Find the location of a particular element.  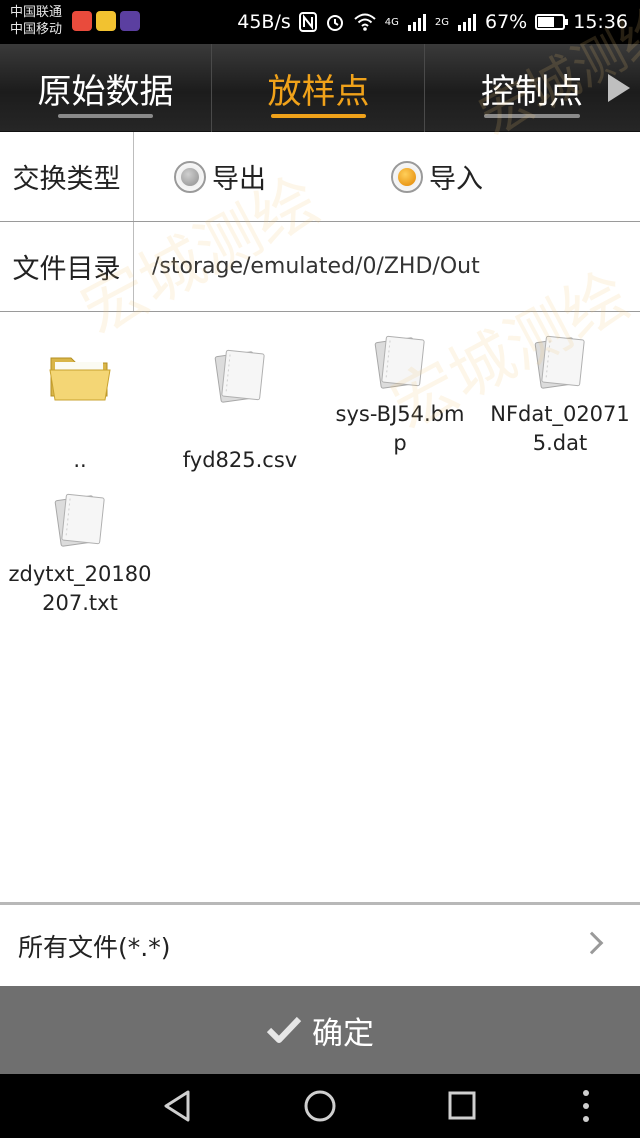

back-icon is located at coordinates (178, 1106).